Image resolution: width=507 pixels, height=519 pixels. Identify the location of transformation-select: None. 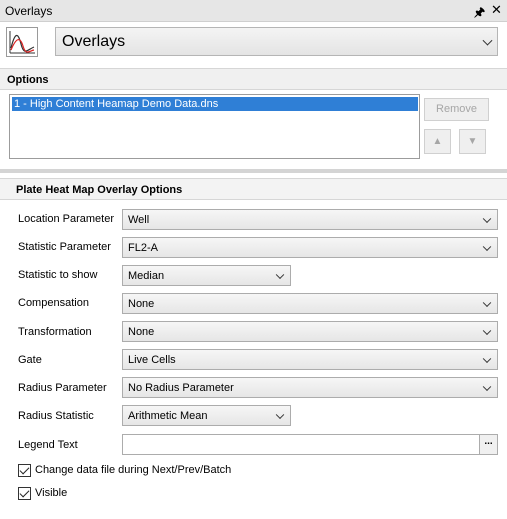
(310, 331).